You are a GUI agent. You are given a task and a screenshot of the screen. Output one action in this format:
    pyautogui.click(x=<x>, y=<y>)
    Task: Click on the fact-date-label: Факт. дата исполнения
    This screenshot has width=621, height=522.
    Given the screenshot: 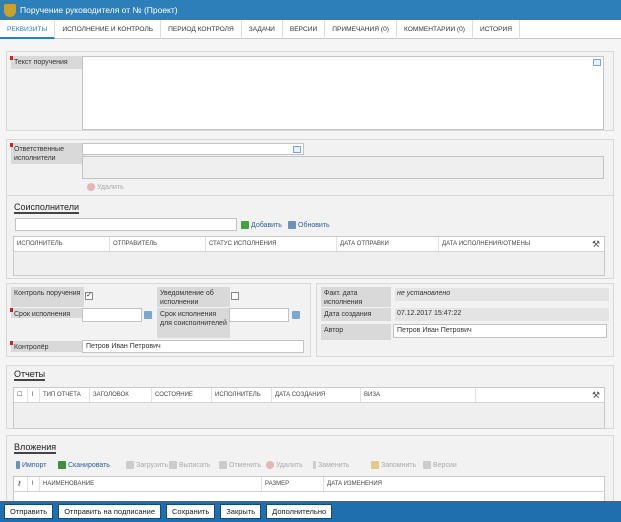 What is the action you would take?
    pyautogui.click(x=356, y=297)
    